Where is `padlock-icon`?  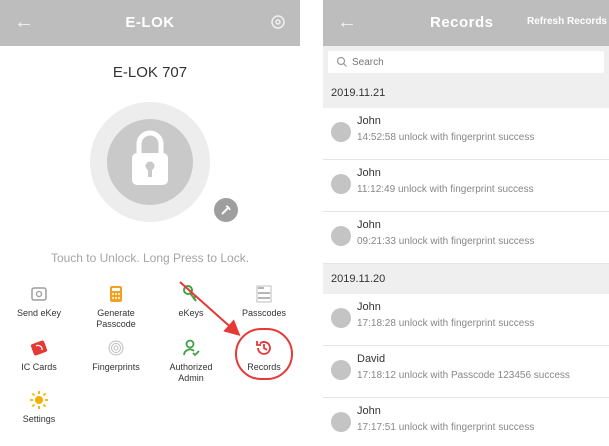 padlock-icon is located at coordinates (150, 157).